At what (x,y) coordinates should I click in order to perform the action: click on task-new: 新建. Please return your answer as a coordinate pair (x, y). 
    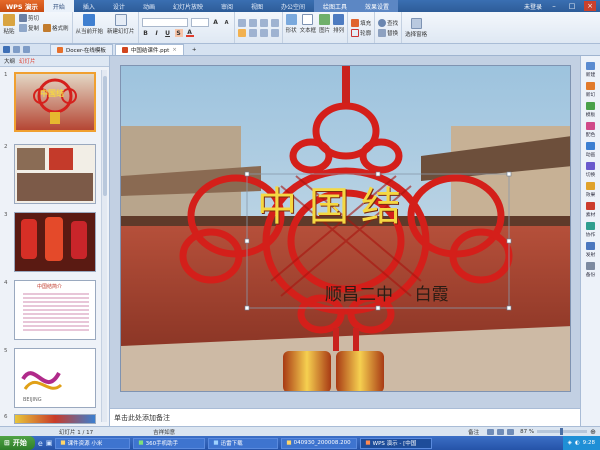
    Looking at the image, I should click on (590, 70).